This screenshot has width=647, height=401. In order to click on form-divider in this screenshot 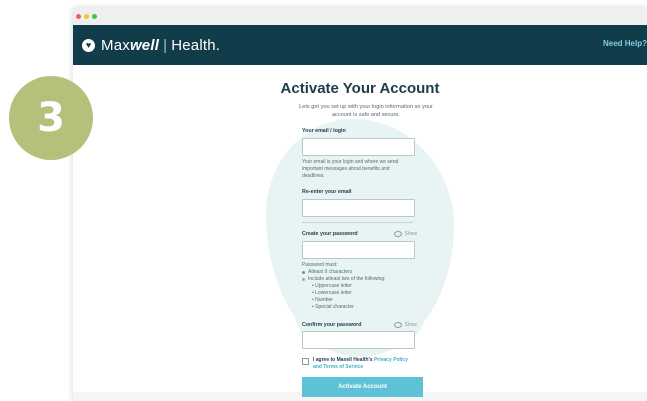, I will do `click(357, 222)`.